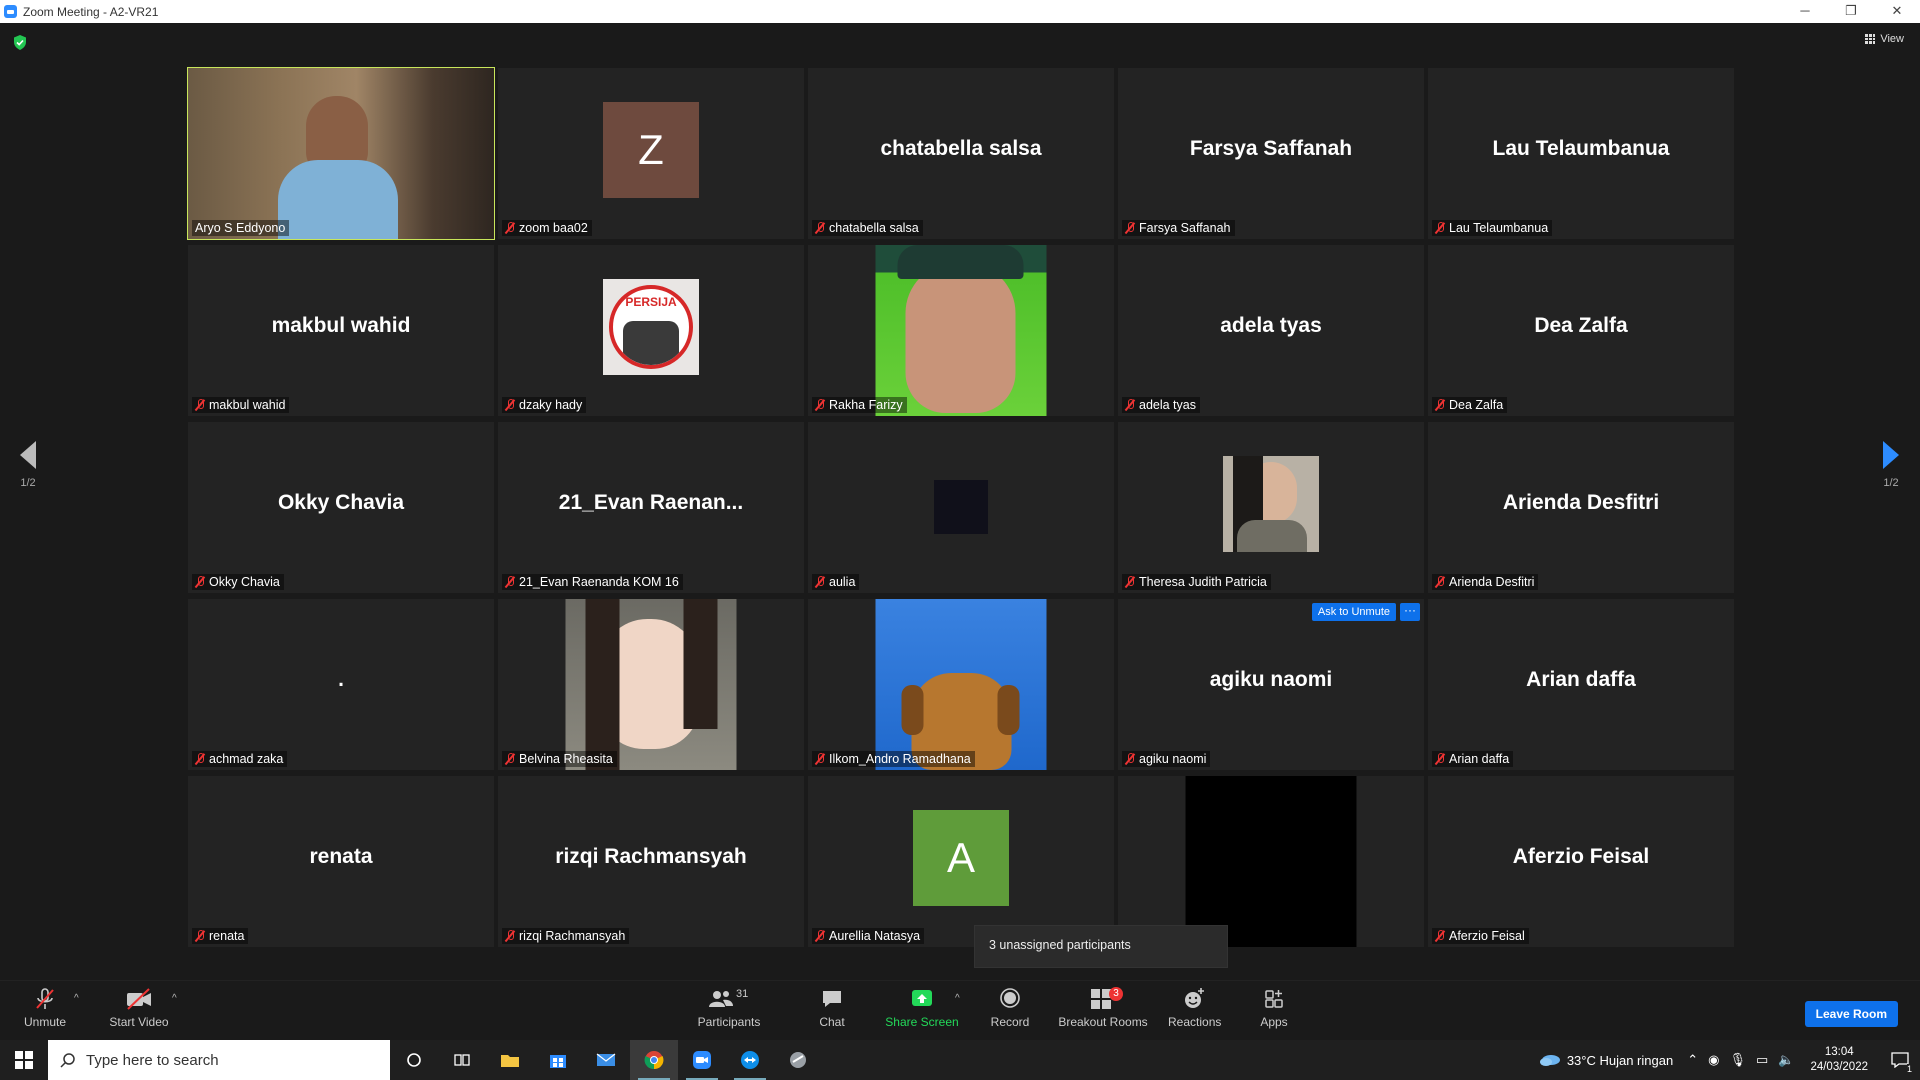 This screenshot has width=1920, height=1080. What do you see at coordinates (1581, 684) in the screenshot?
I see `video-tile: Arian daffa Arian daffa` at bounding box center [1581, 684].